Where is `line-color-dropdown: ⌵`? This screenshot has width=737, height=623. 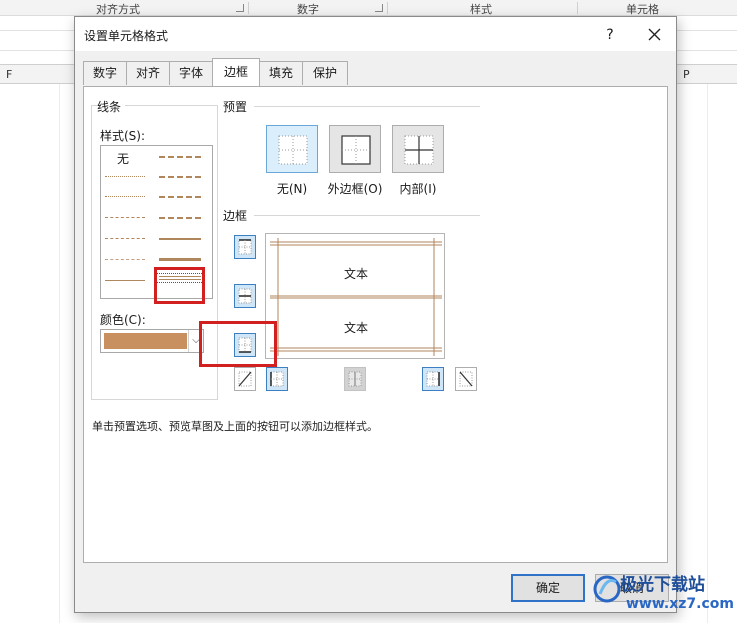
line-color-dropdown: ⌵ is located at coordinates (152, 341).